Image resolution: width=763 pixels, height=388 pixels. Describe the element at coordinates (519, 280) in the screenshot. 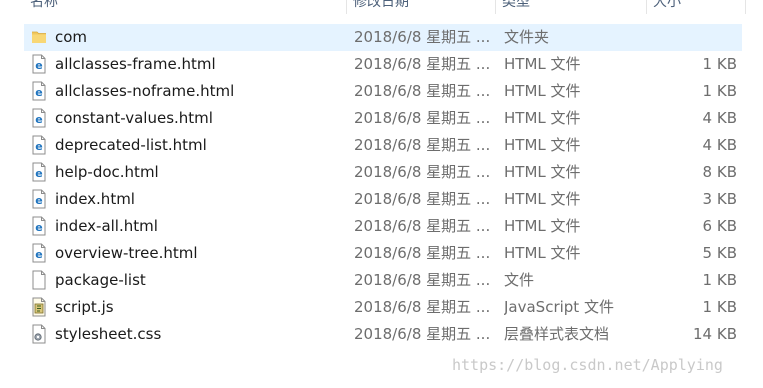

I see `file-type: 文件` at that location.